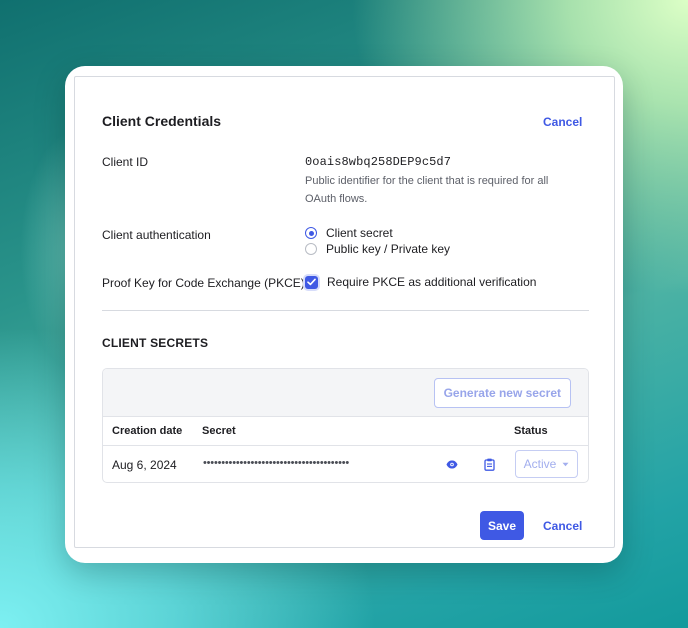  What do you see at coordinates (345, 445) in the screenshot?
I see `table-row-divider` at bounding box center [345, 445].